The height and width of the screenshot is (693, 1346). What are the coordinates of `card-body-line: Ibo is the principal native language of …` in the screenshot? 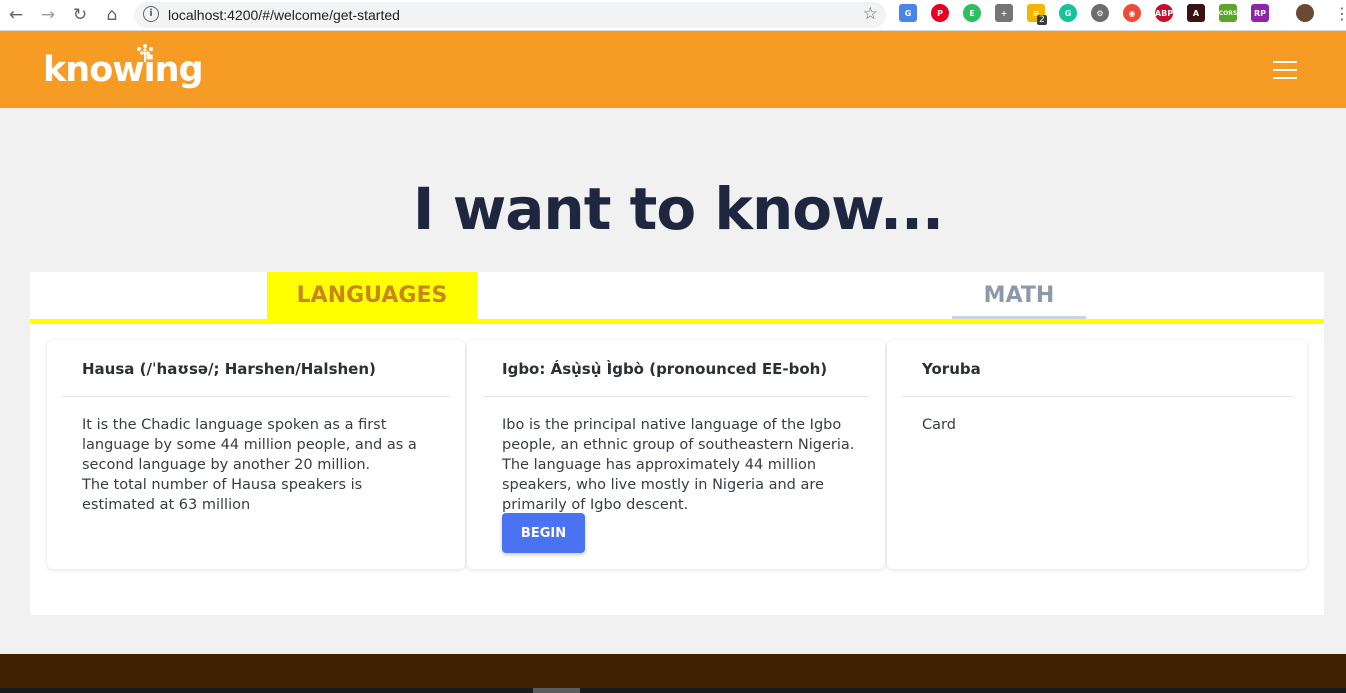 It's located at (678, 465).